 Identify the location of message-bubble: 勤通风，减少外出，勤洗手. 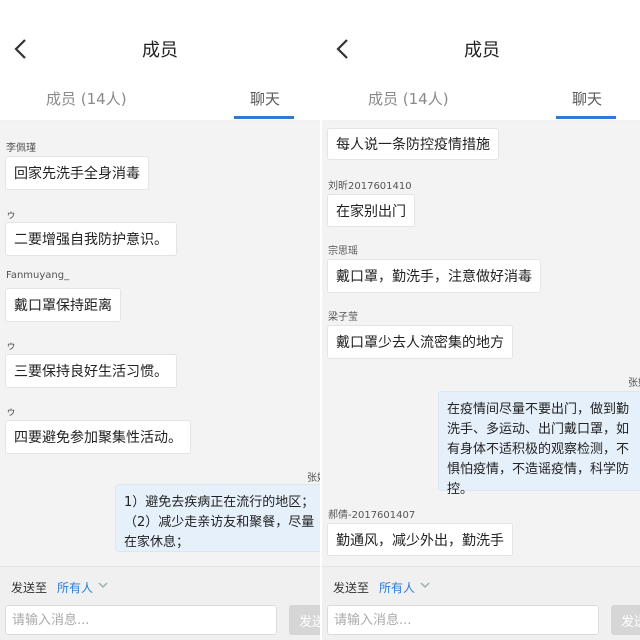
(420, 539).